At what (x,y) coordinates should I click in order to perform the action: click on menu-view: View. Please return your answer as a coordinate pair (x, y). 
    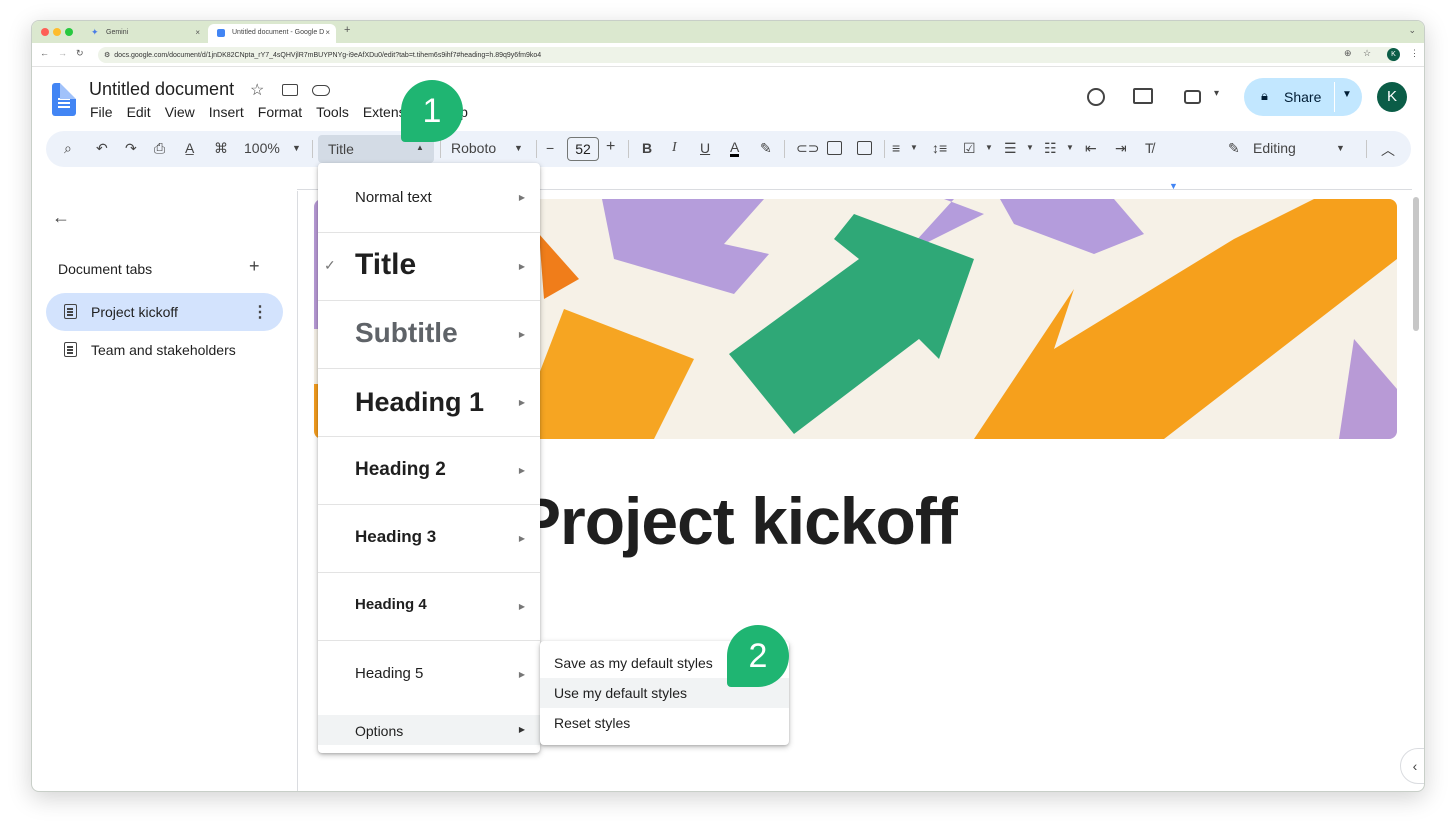
    Looking at the image, I should click on (180, 112).